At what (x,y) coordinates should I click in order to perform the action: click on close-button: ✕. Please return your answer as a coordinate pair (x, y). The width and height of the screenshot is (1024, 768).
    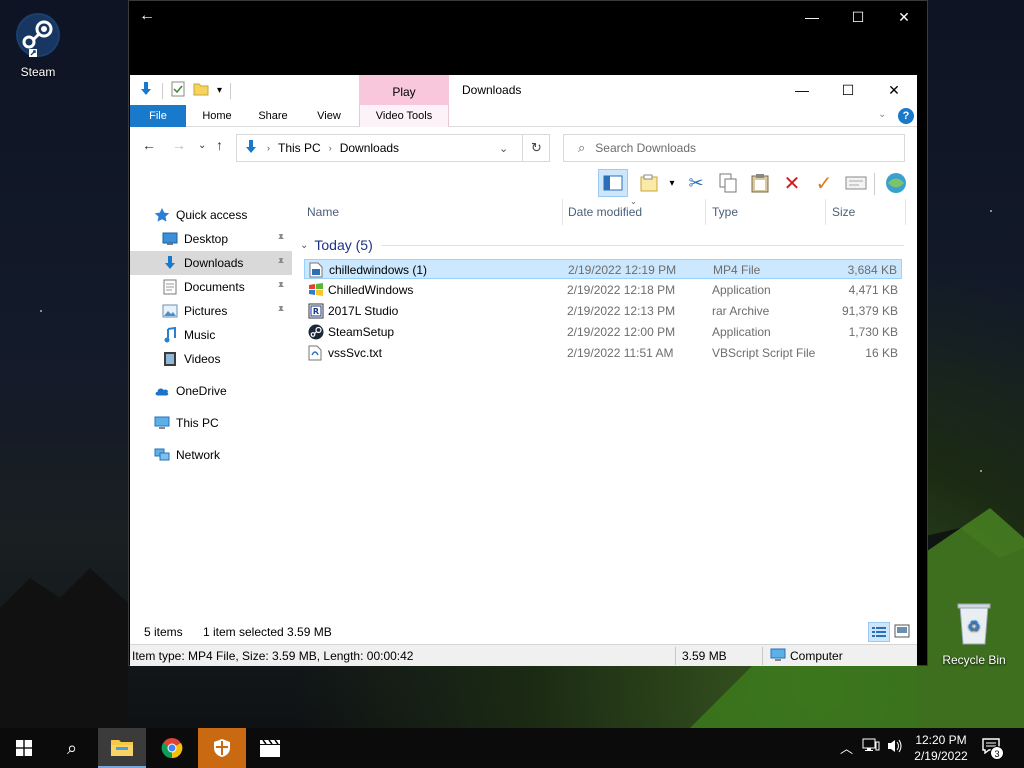
    Looking at the image, I should click on (904, 17).